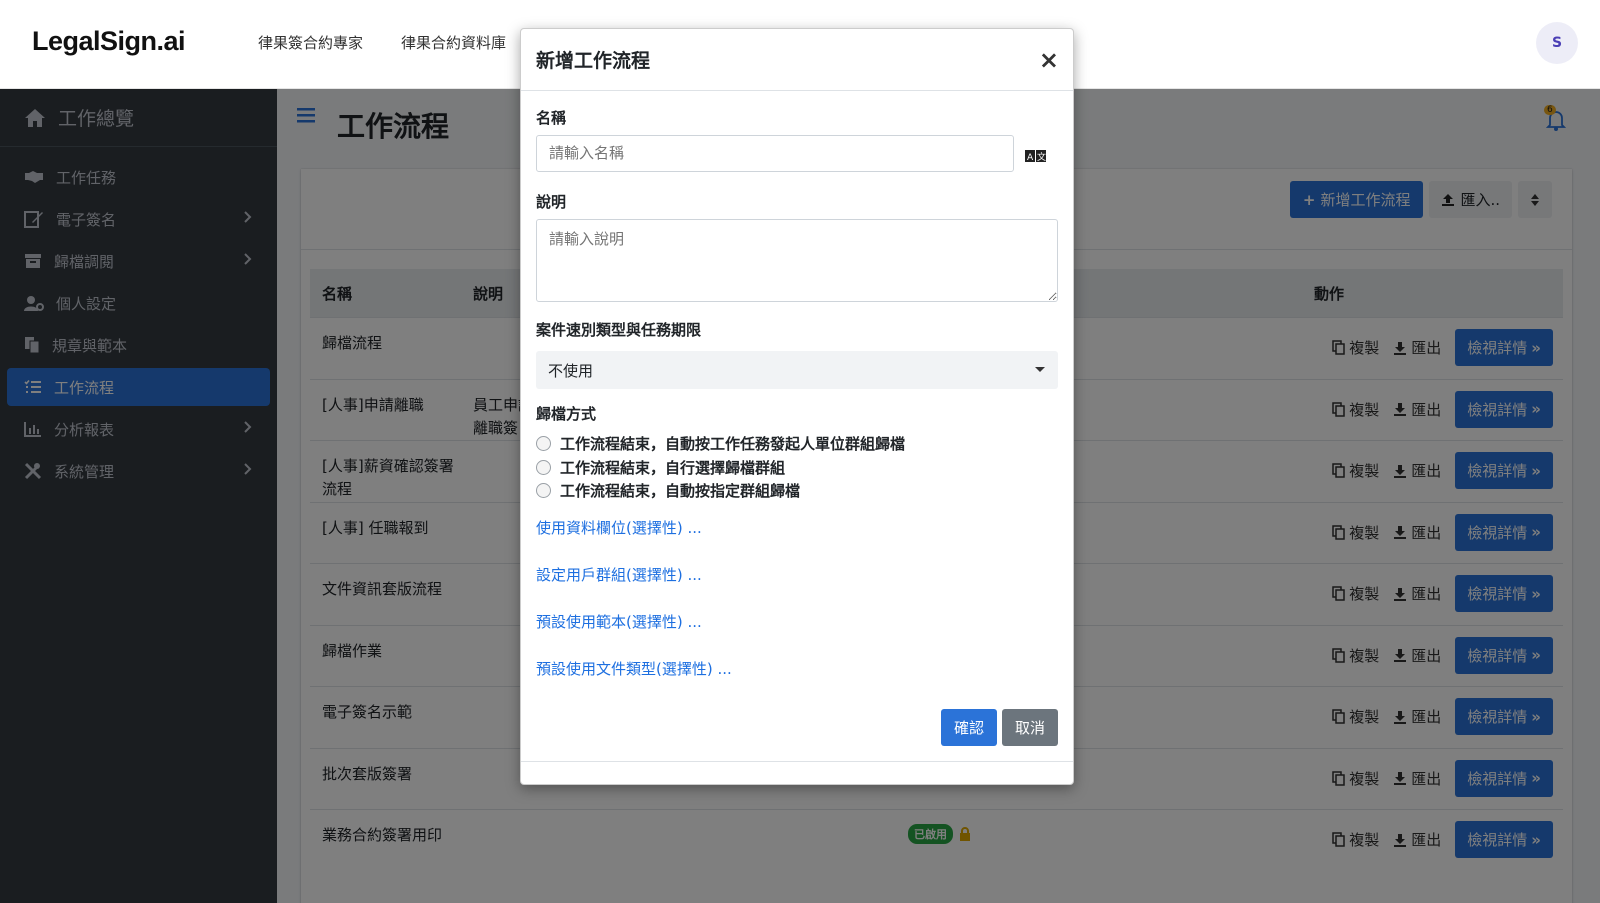 The width and height of the screenshot is (1600, 903). I want to click on radio-label: 工作流程結束，自動按工作任務發起人單位群組歸檔, so click(733, 444).